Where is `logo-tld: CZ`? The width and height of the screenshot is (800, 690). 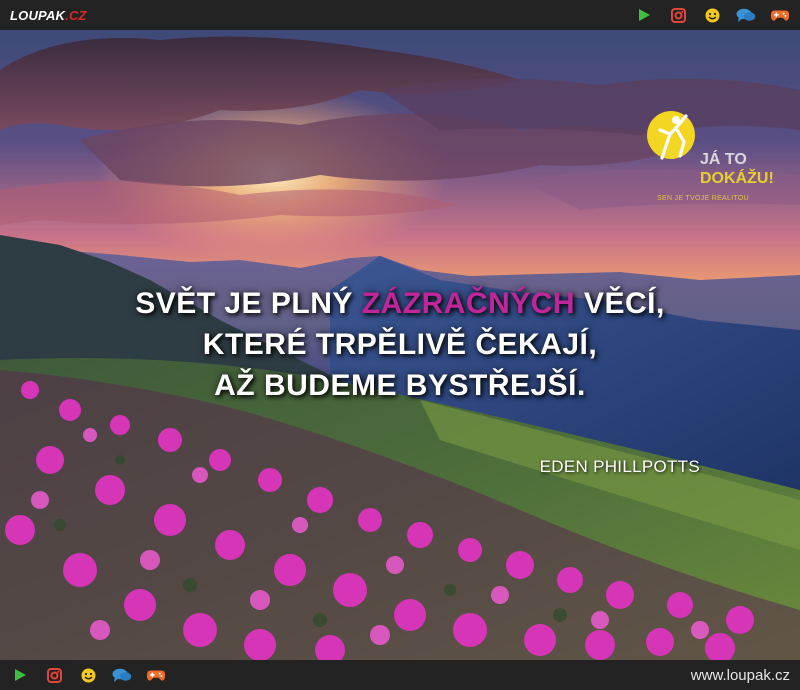
logo-tld: CZ is located at coordinates (77, 15).